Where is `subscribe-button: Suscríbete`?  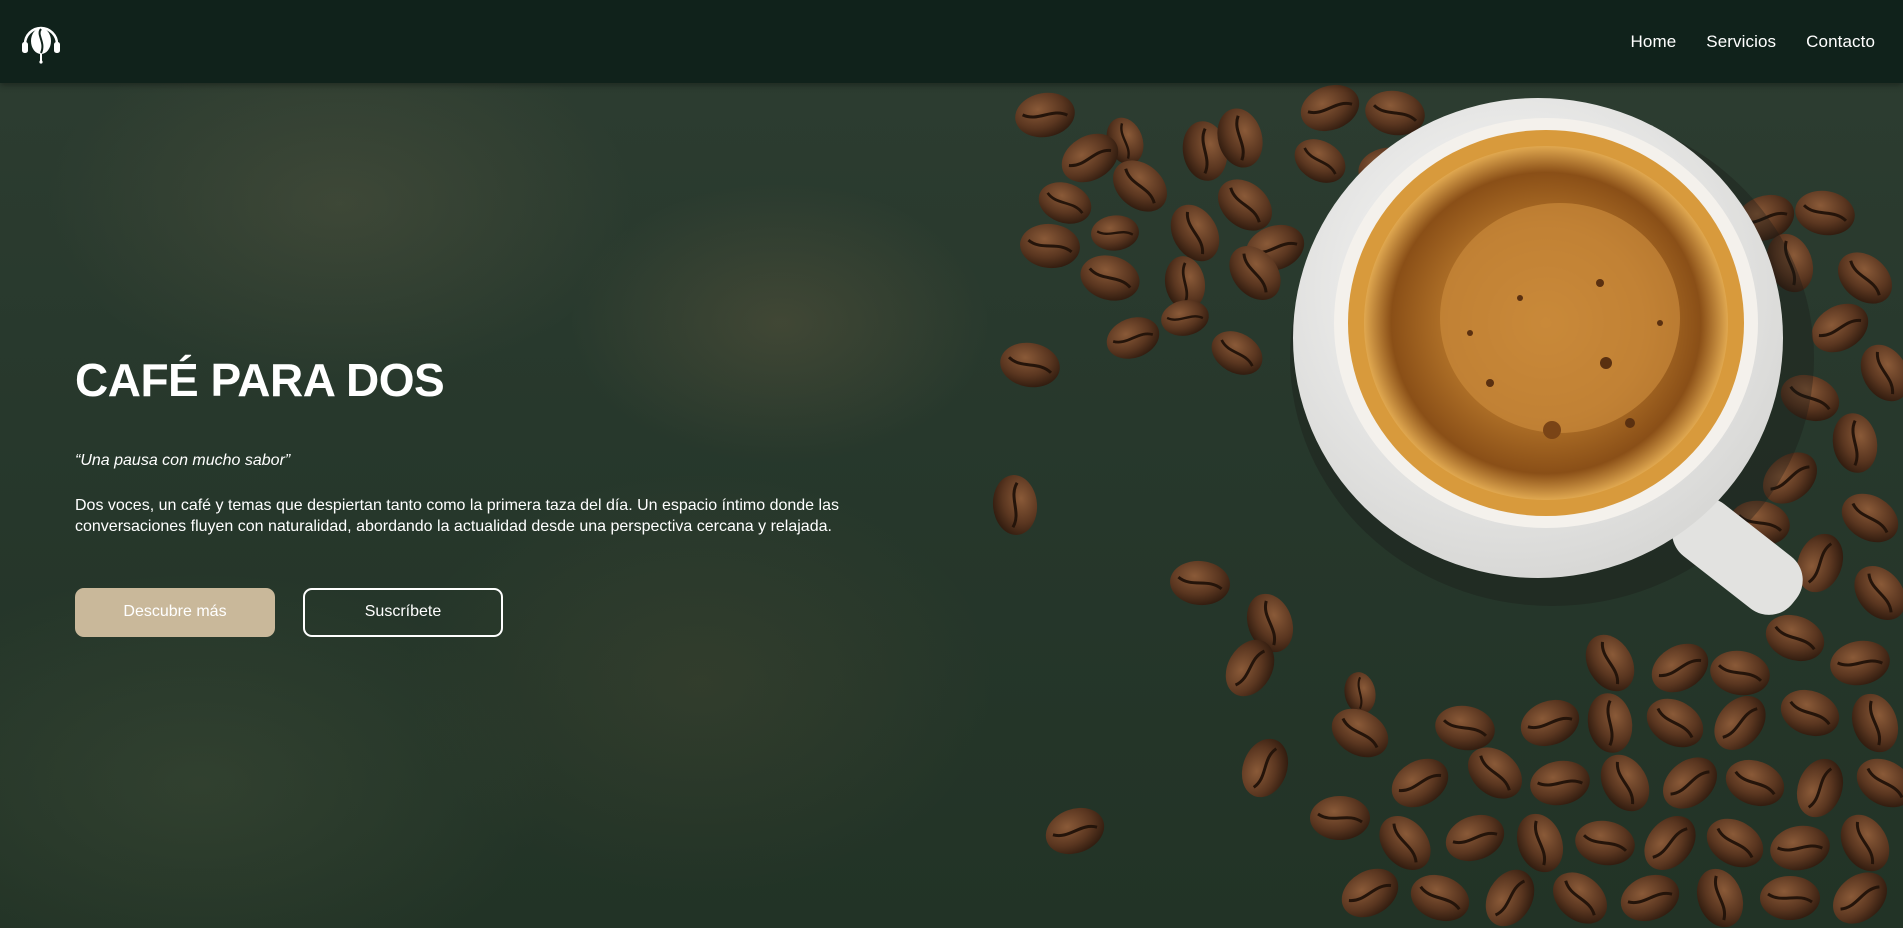 subscribe-button: Suscríbete is located at coordinates (403, 612).